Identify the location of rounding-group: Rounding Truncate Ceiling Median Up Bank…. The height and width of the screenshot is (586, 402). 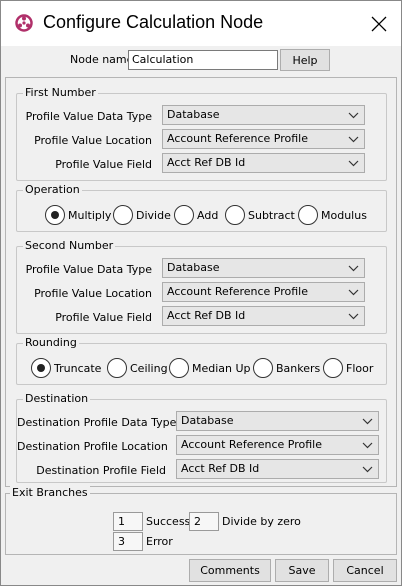
(201, 360).